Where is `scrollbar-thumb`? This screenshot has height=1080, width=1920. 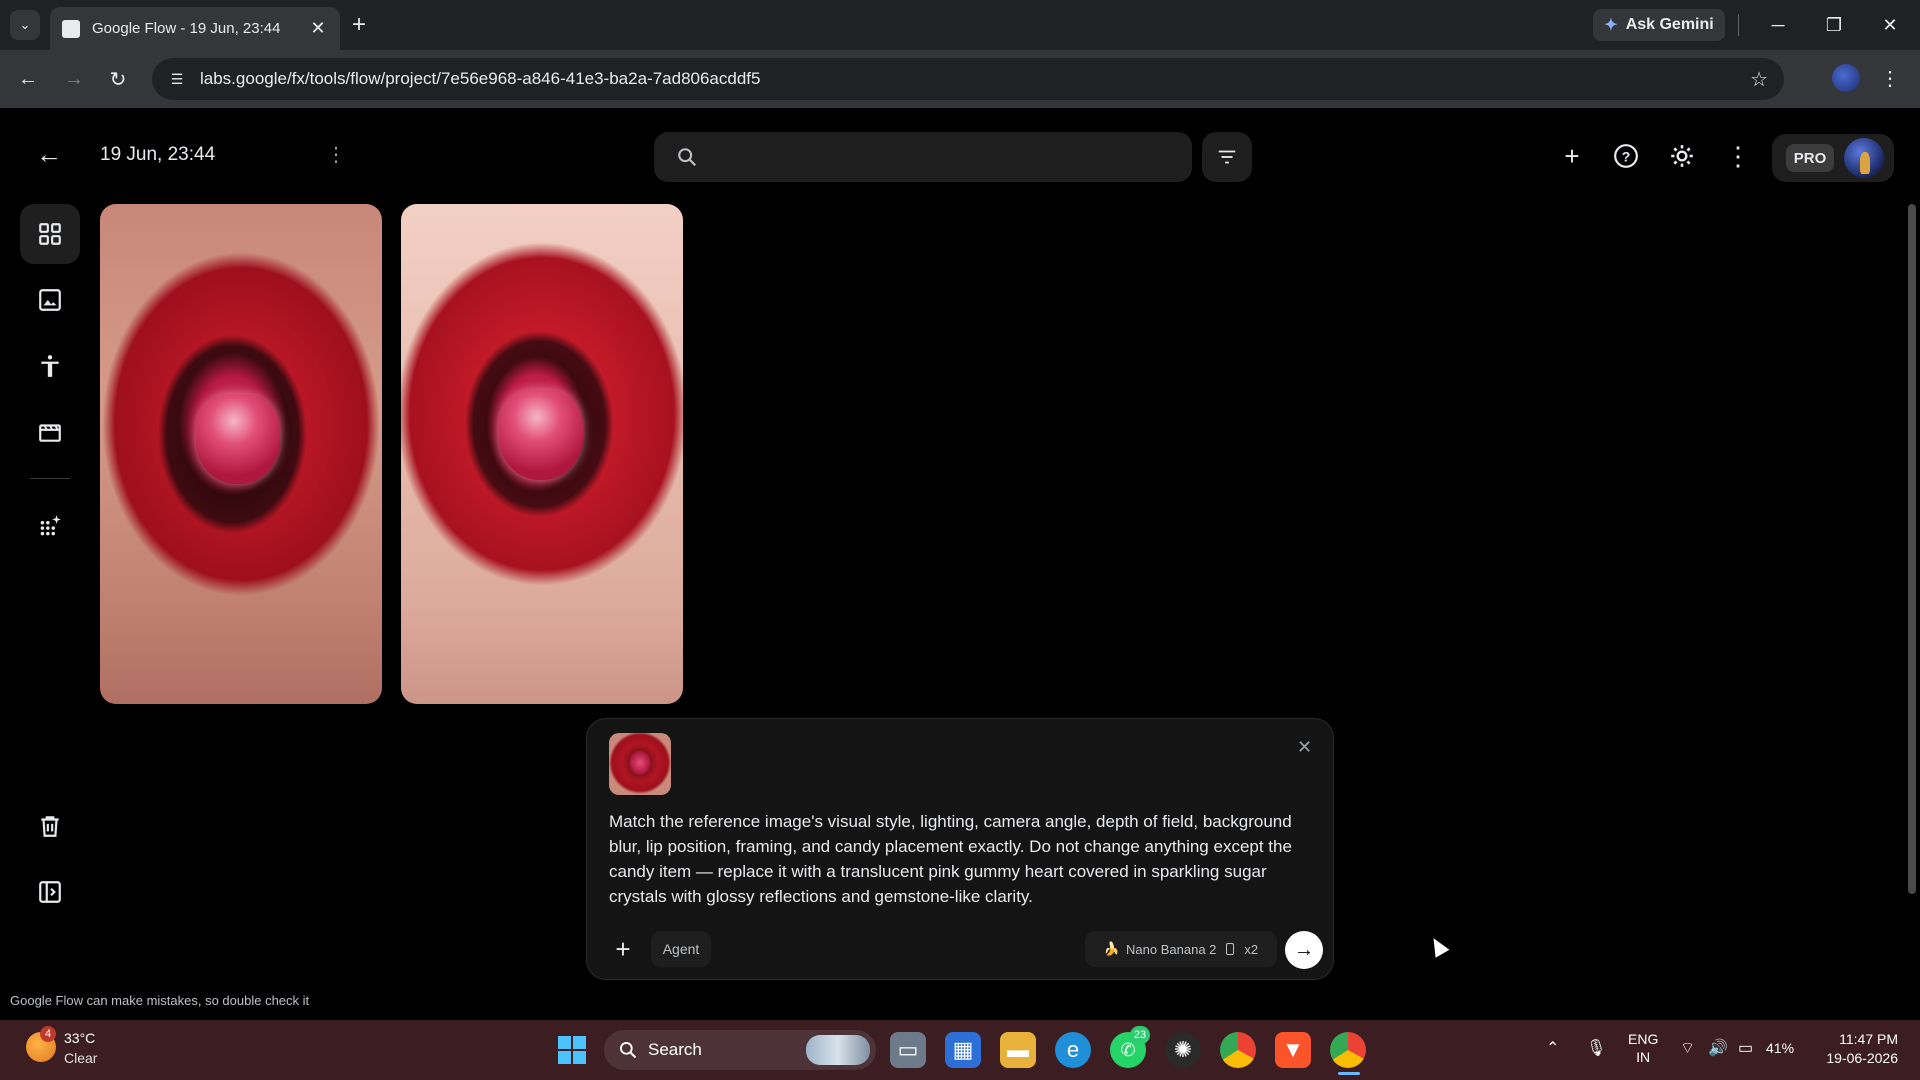 scrollbar-thumb is located at coordinates (1912, 549).